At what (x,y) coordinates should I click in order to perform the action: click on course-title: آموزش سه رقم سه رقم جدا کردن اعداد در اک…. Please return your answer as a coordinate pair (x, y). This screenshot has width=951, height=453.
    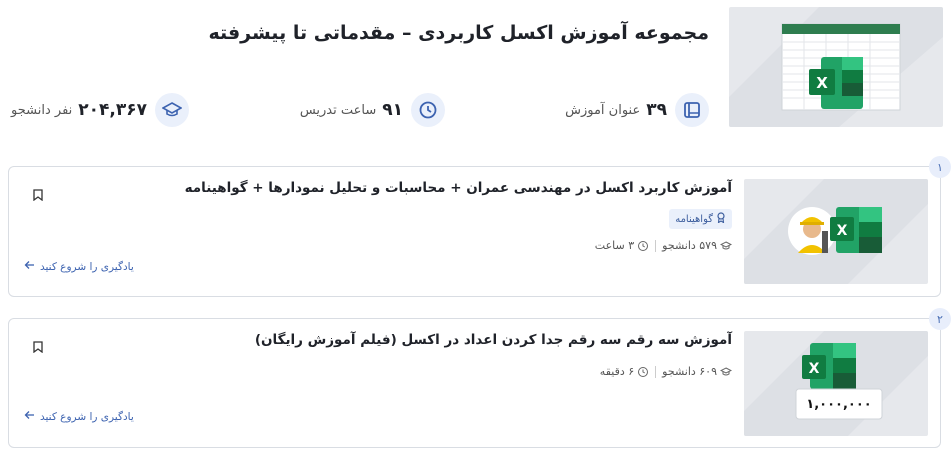
    Looking at the image, I should click on (493, 340).